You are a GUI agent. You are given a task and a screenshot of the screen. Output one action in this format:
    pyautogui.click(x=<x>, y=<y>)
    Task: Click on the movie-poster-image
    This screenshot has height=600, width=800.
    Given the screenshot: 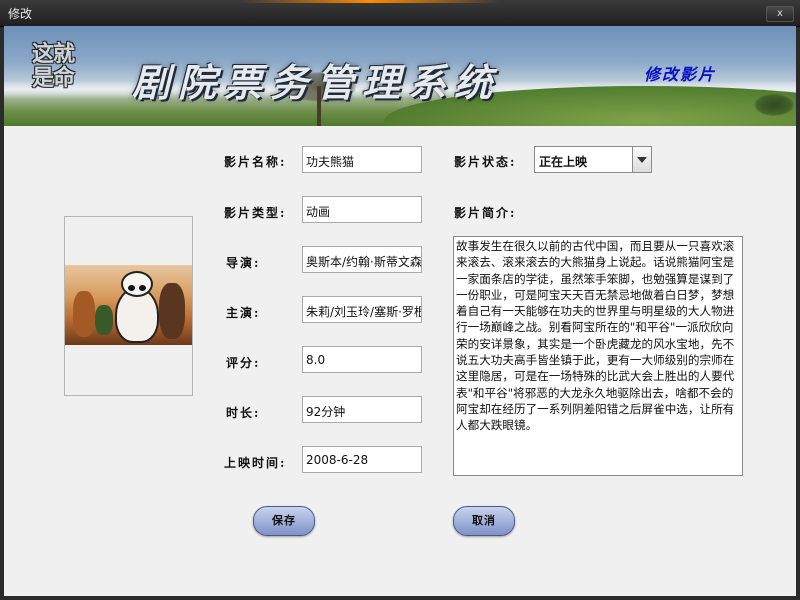 What is the action you would take?
    pyautogui.click(x=128, y=305)
    